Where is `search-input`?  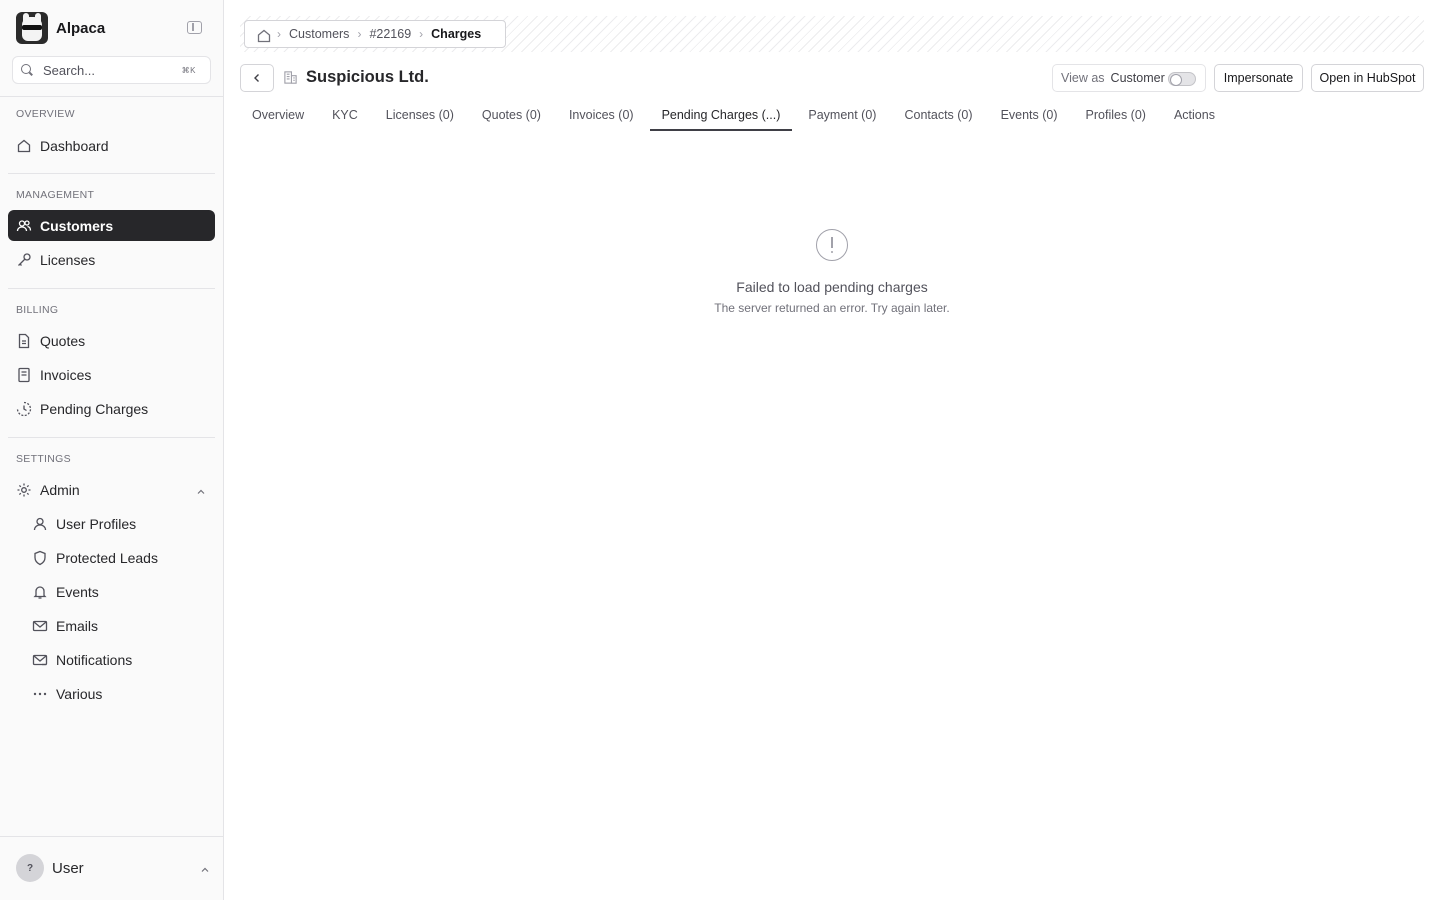 search-input is located at coordinates (108, 70).